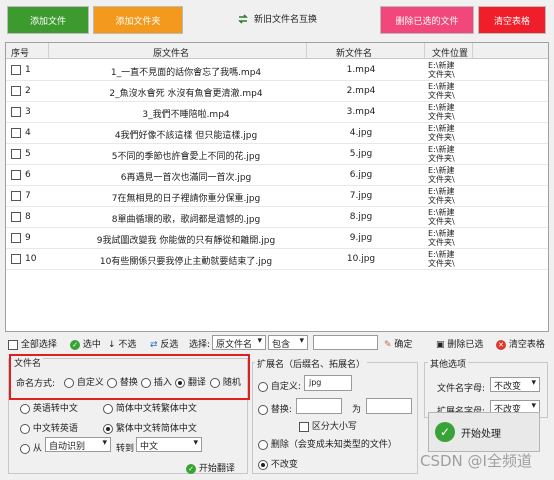 This screenshot has height=480, width=554. What do you see at coordinates (288, 342) in the screenshot?
I see `match-select: 包含 ▾` at bounding box center [288, 342].